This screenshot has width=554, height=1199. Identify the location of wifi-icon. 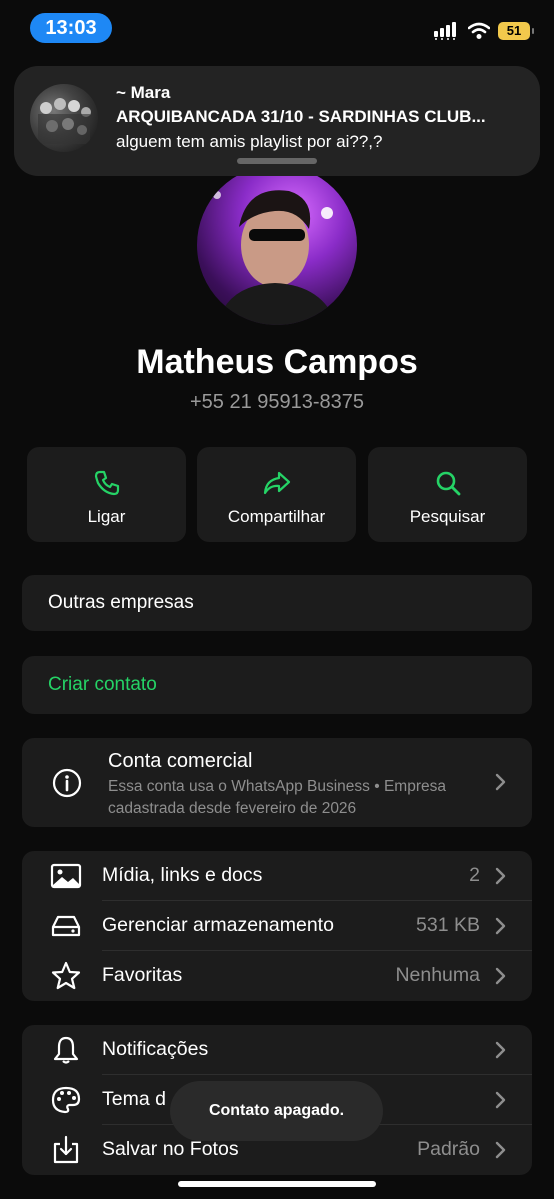
(479, 30).